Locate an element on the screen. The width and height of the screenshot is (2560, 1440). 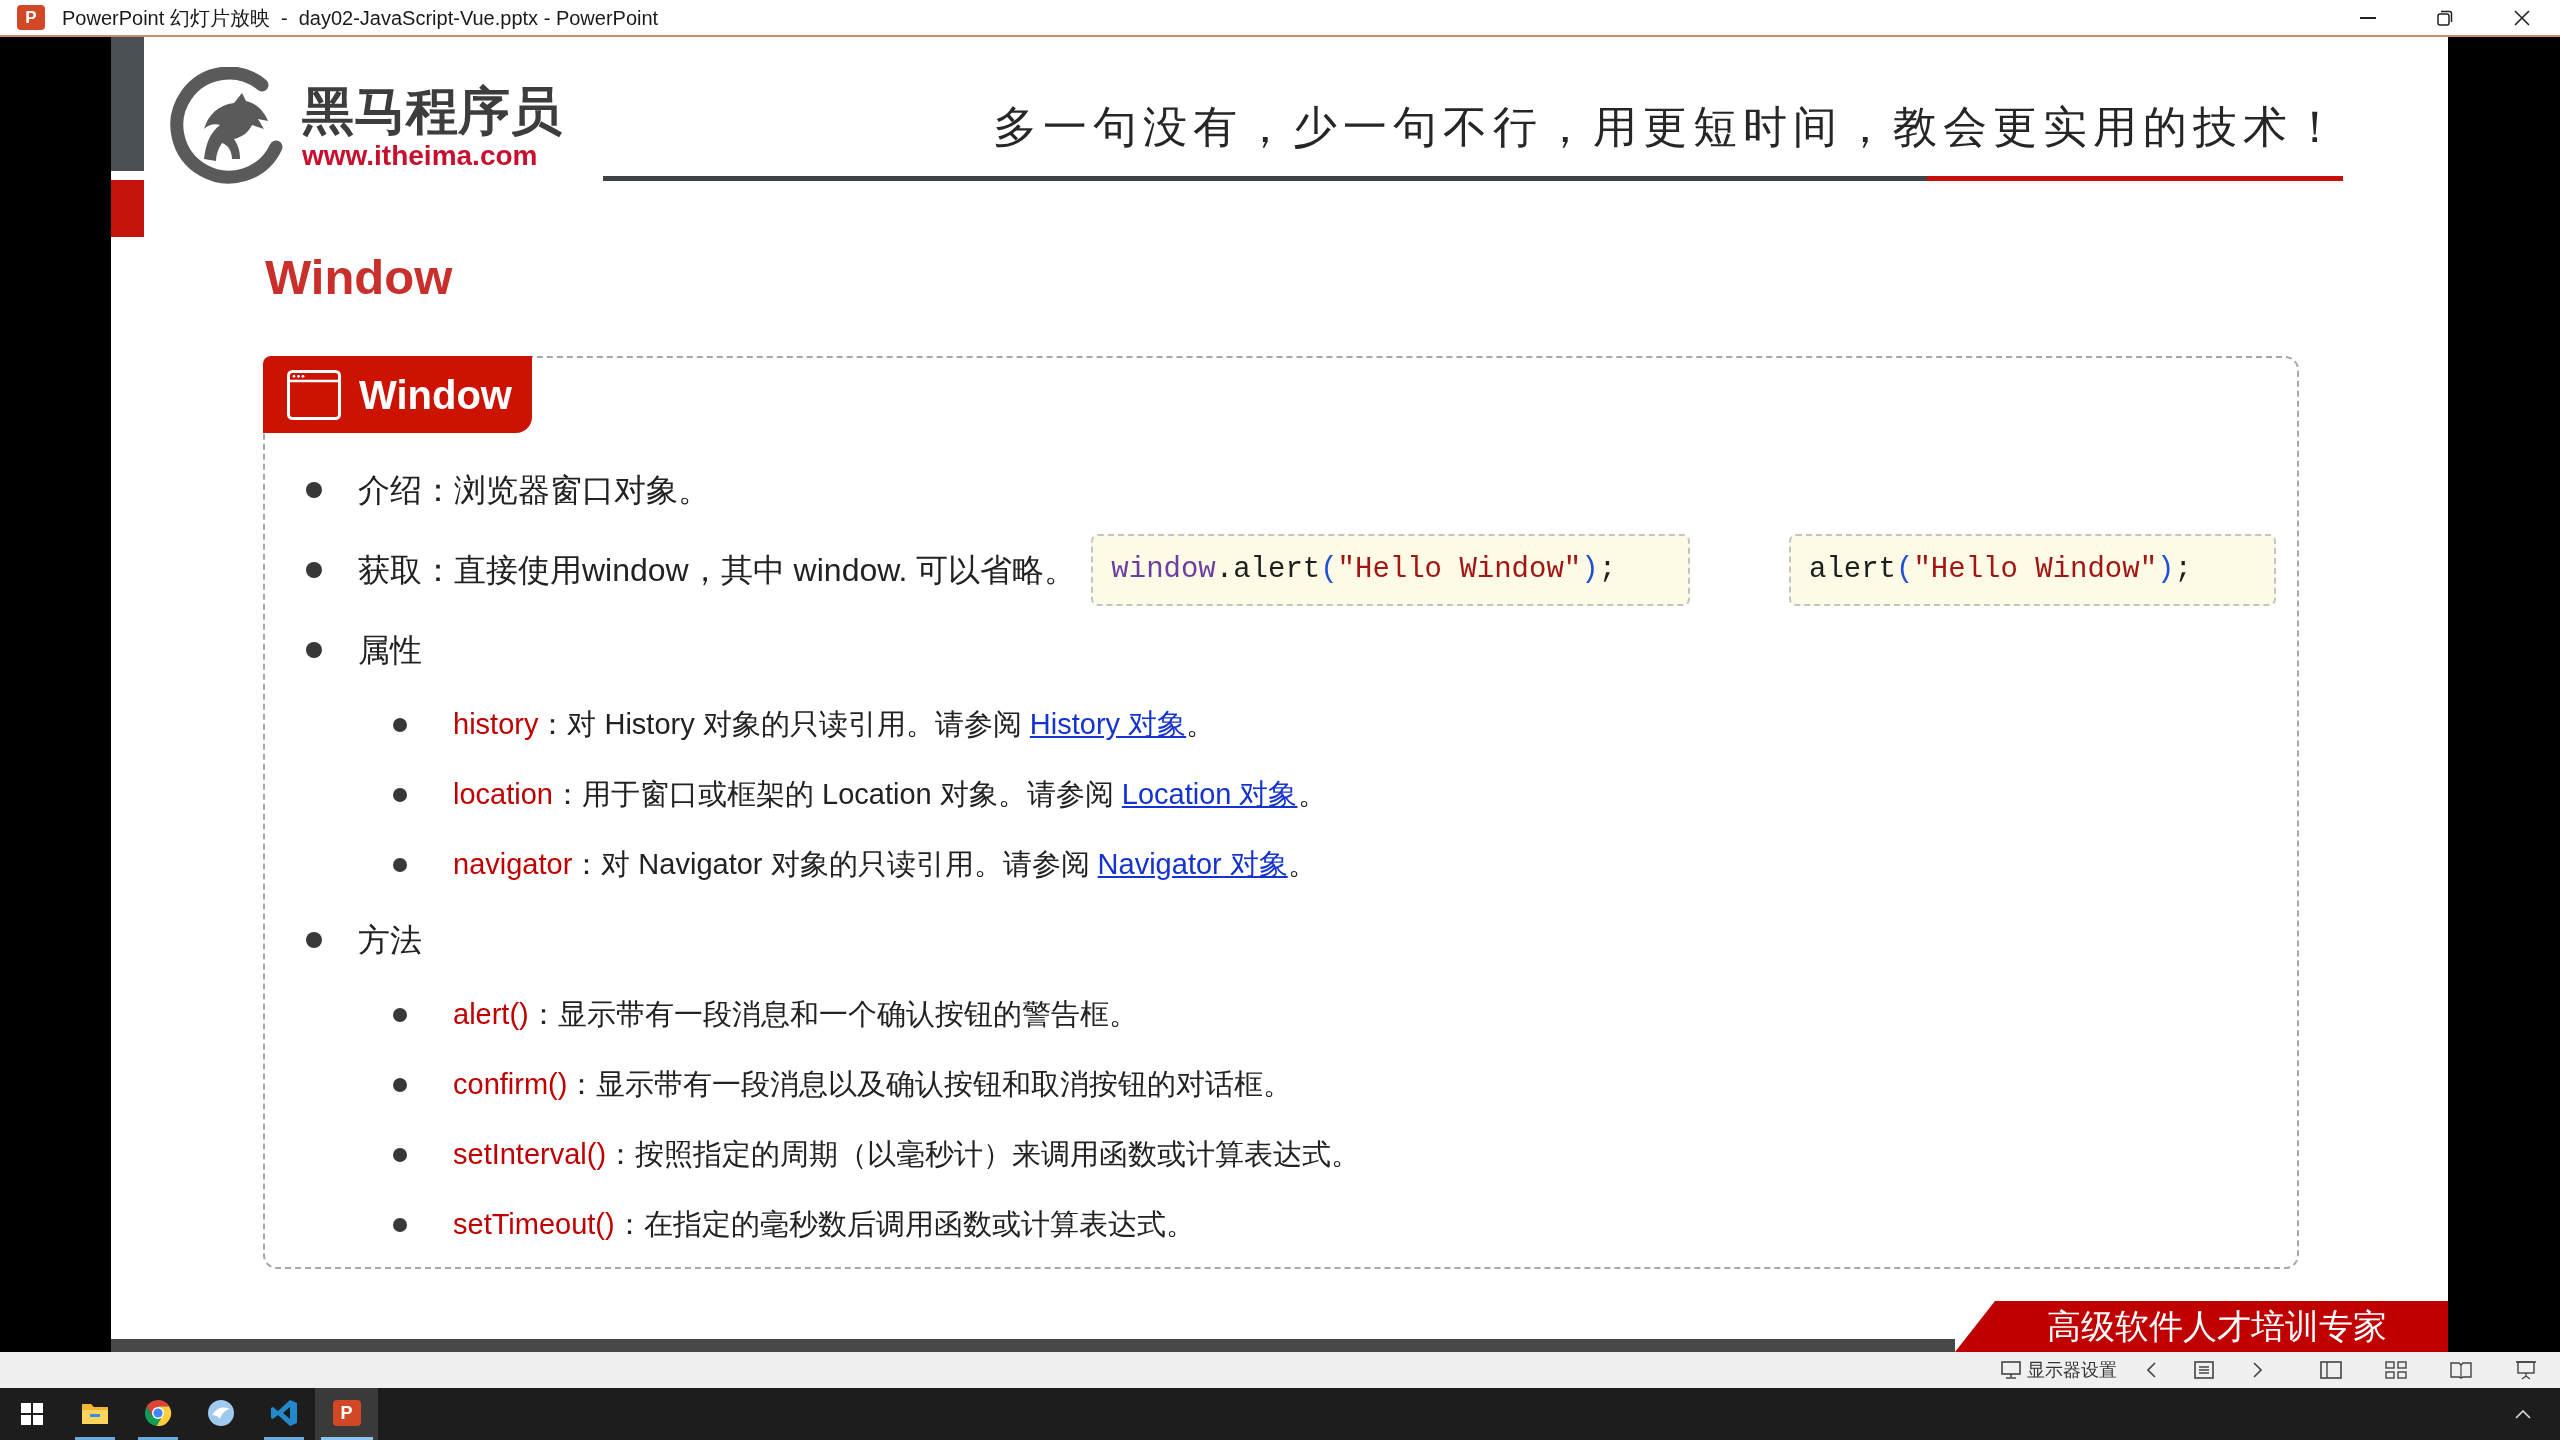
close-icon is located at coordinates (2521, 17).